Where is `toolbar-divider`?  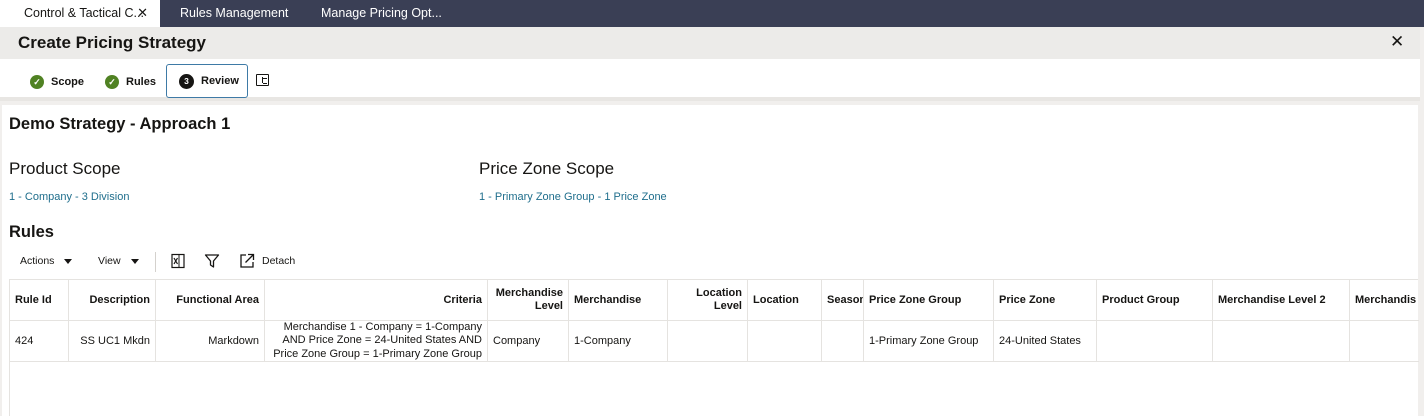
toolbar-divider is located at coordinates (155, 262).